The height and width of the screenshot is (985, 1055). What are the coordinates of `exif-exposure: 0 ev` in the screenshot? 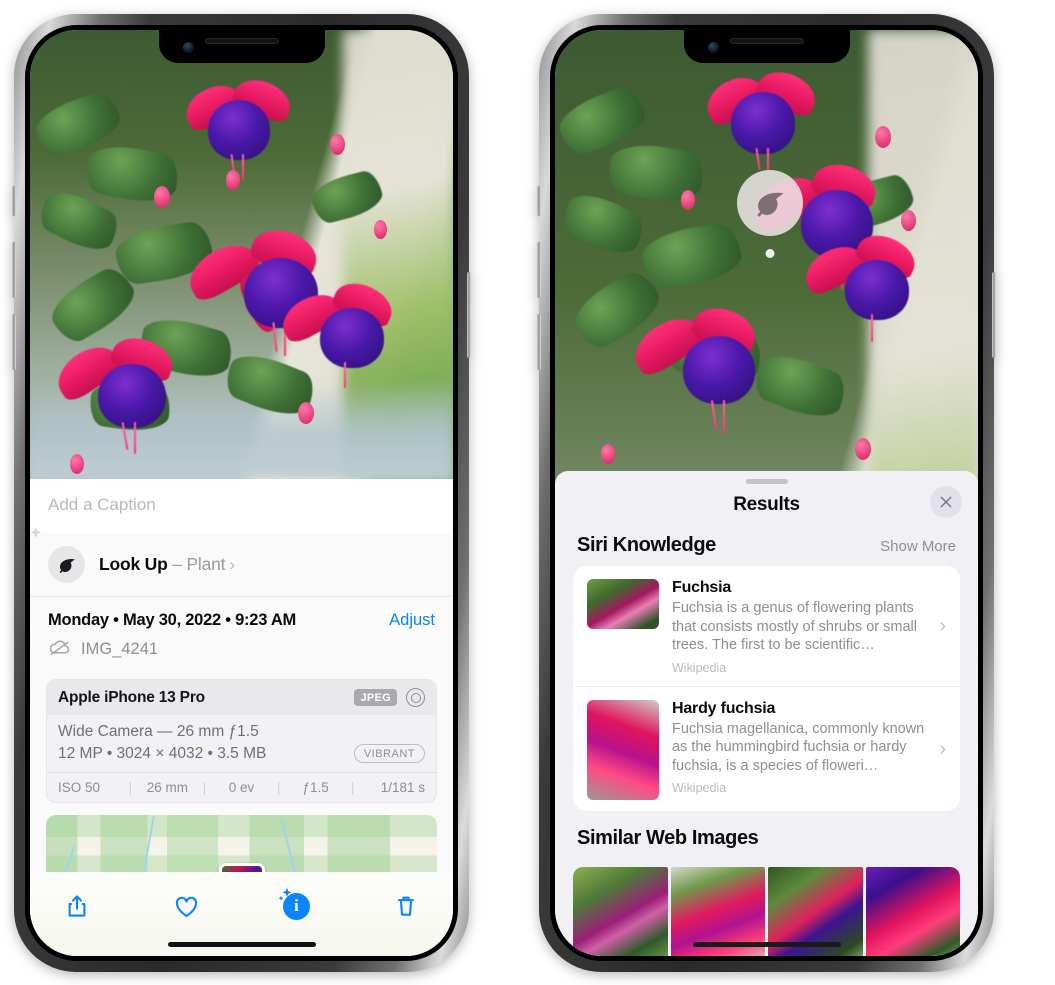 It's located at (241, 787).